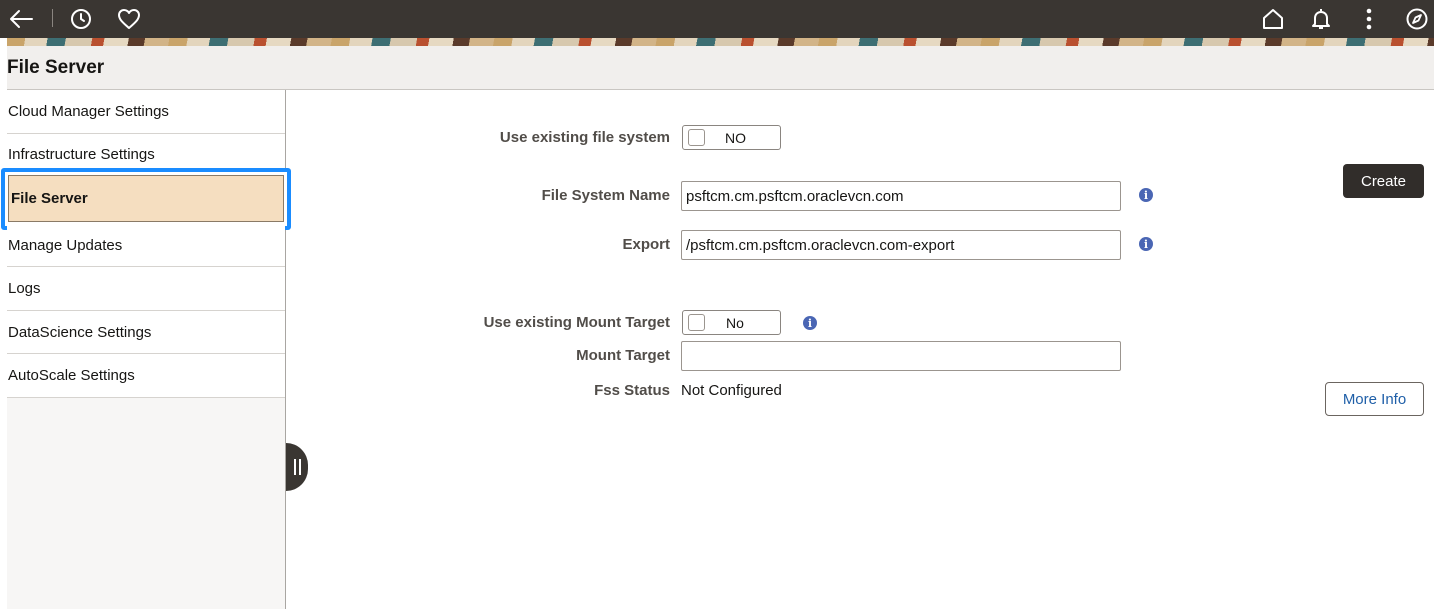  I want to click on toggle-state-label: NO, so click(735, 138).